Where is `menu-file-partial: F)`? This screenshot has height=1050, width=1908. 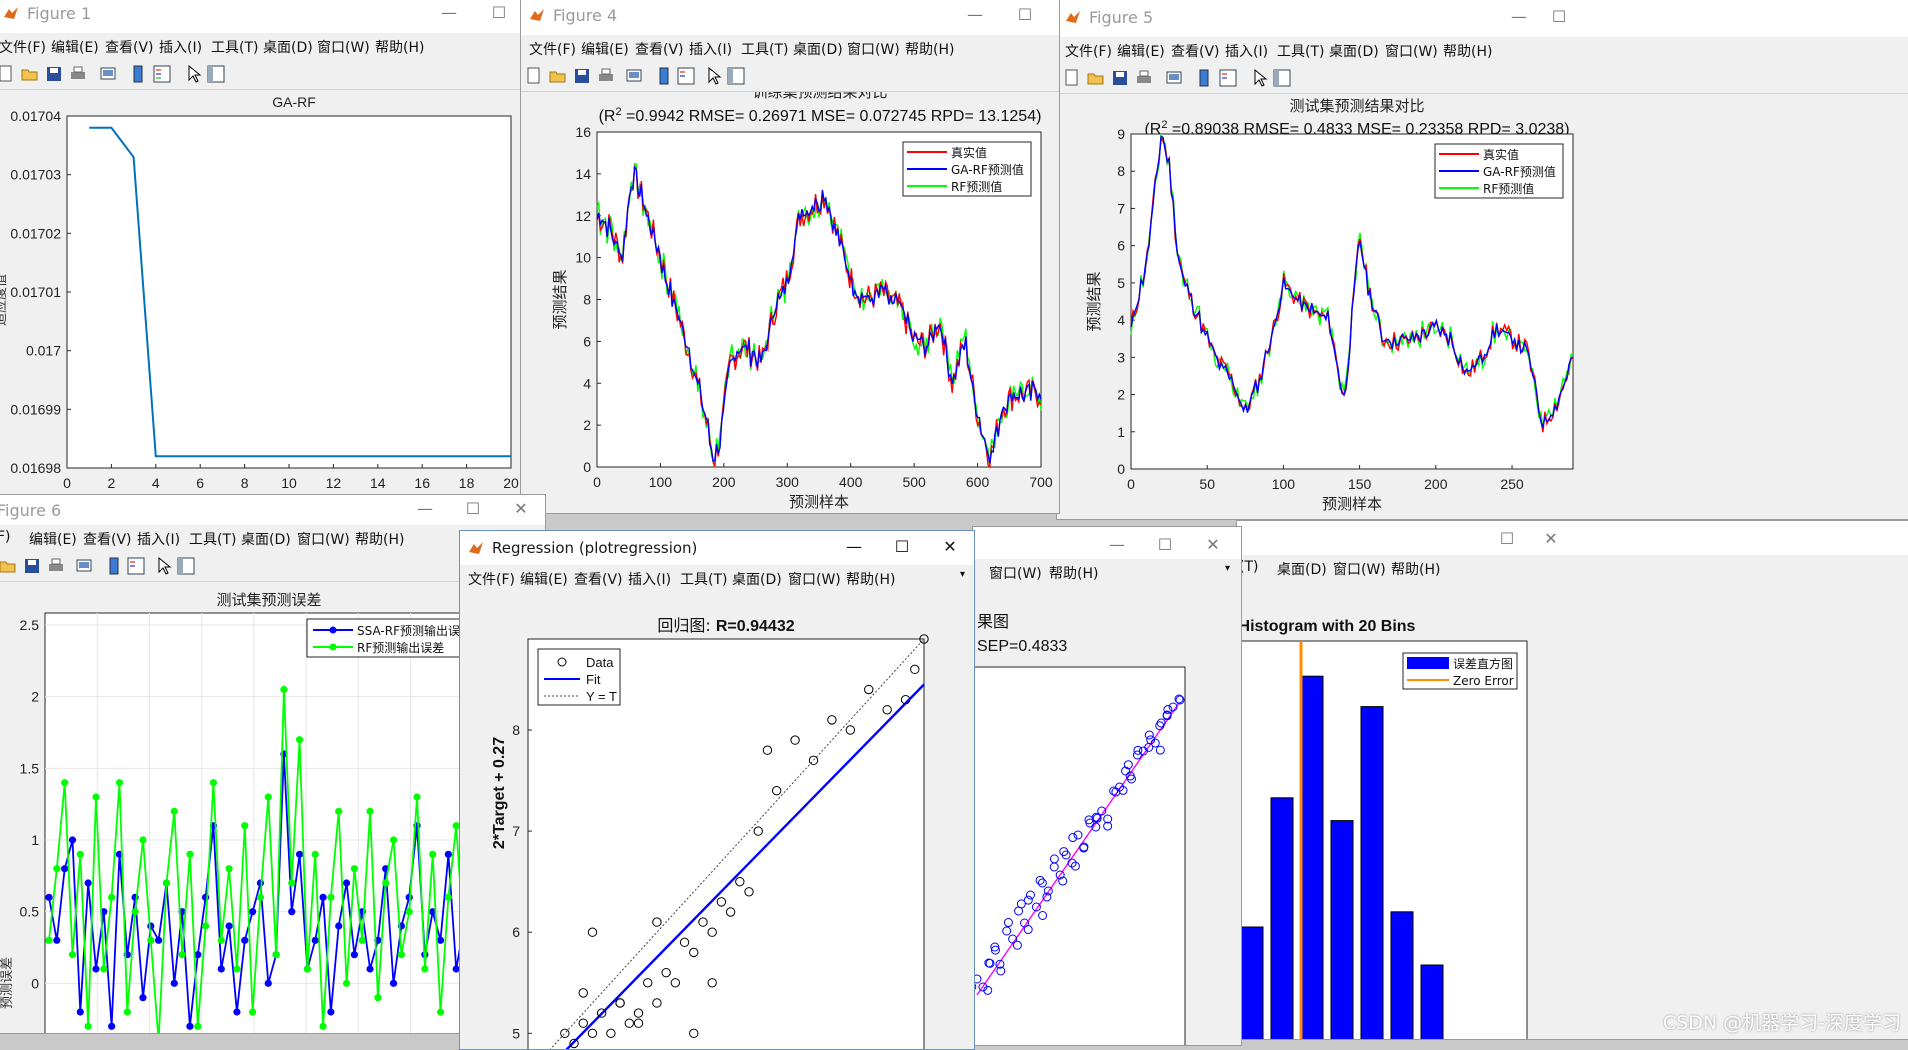 menu-file-partial: F) is located at coordinates (5, 537).